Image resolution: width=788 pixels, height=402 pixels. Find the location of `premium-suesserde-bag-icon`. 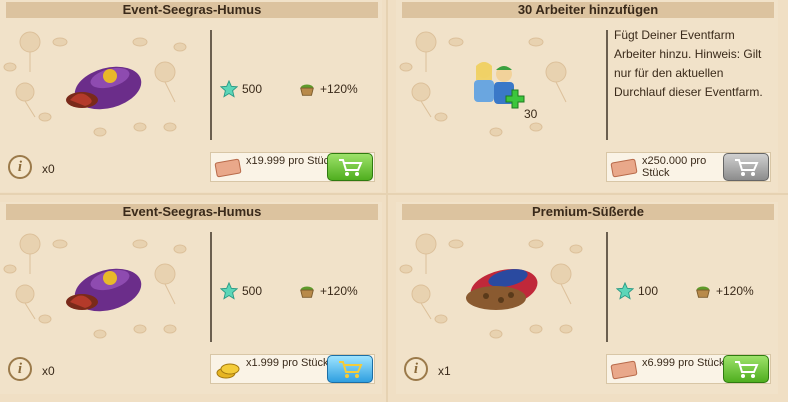

premium-suesserde-bag-icon is located at coordinates (502, 289).